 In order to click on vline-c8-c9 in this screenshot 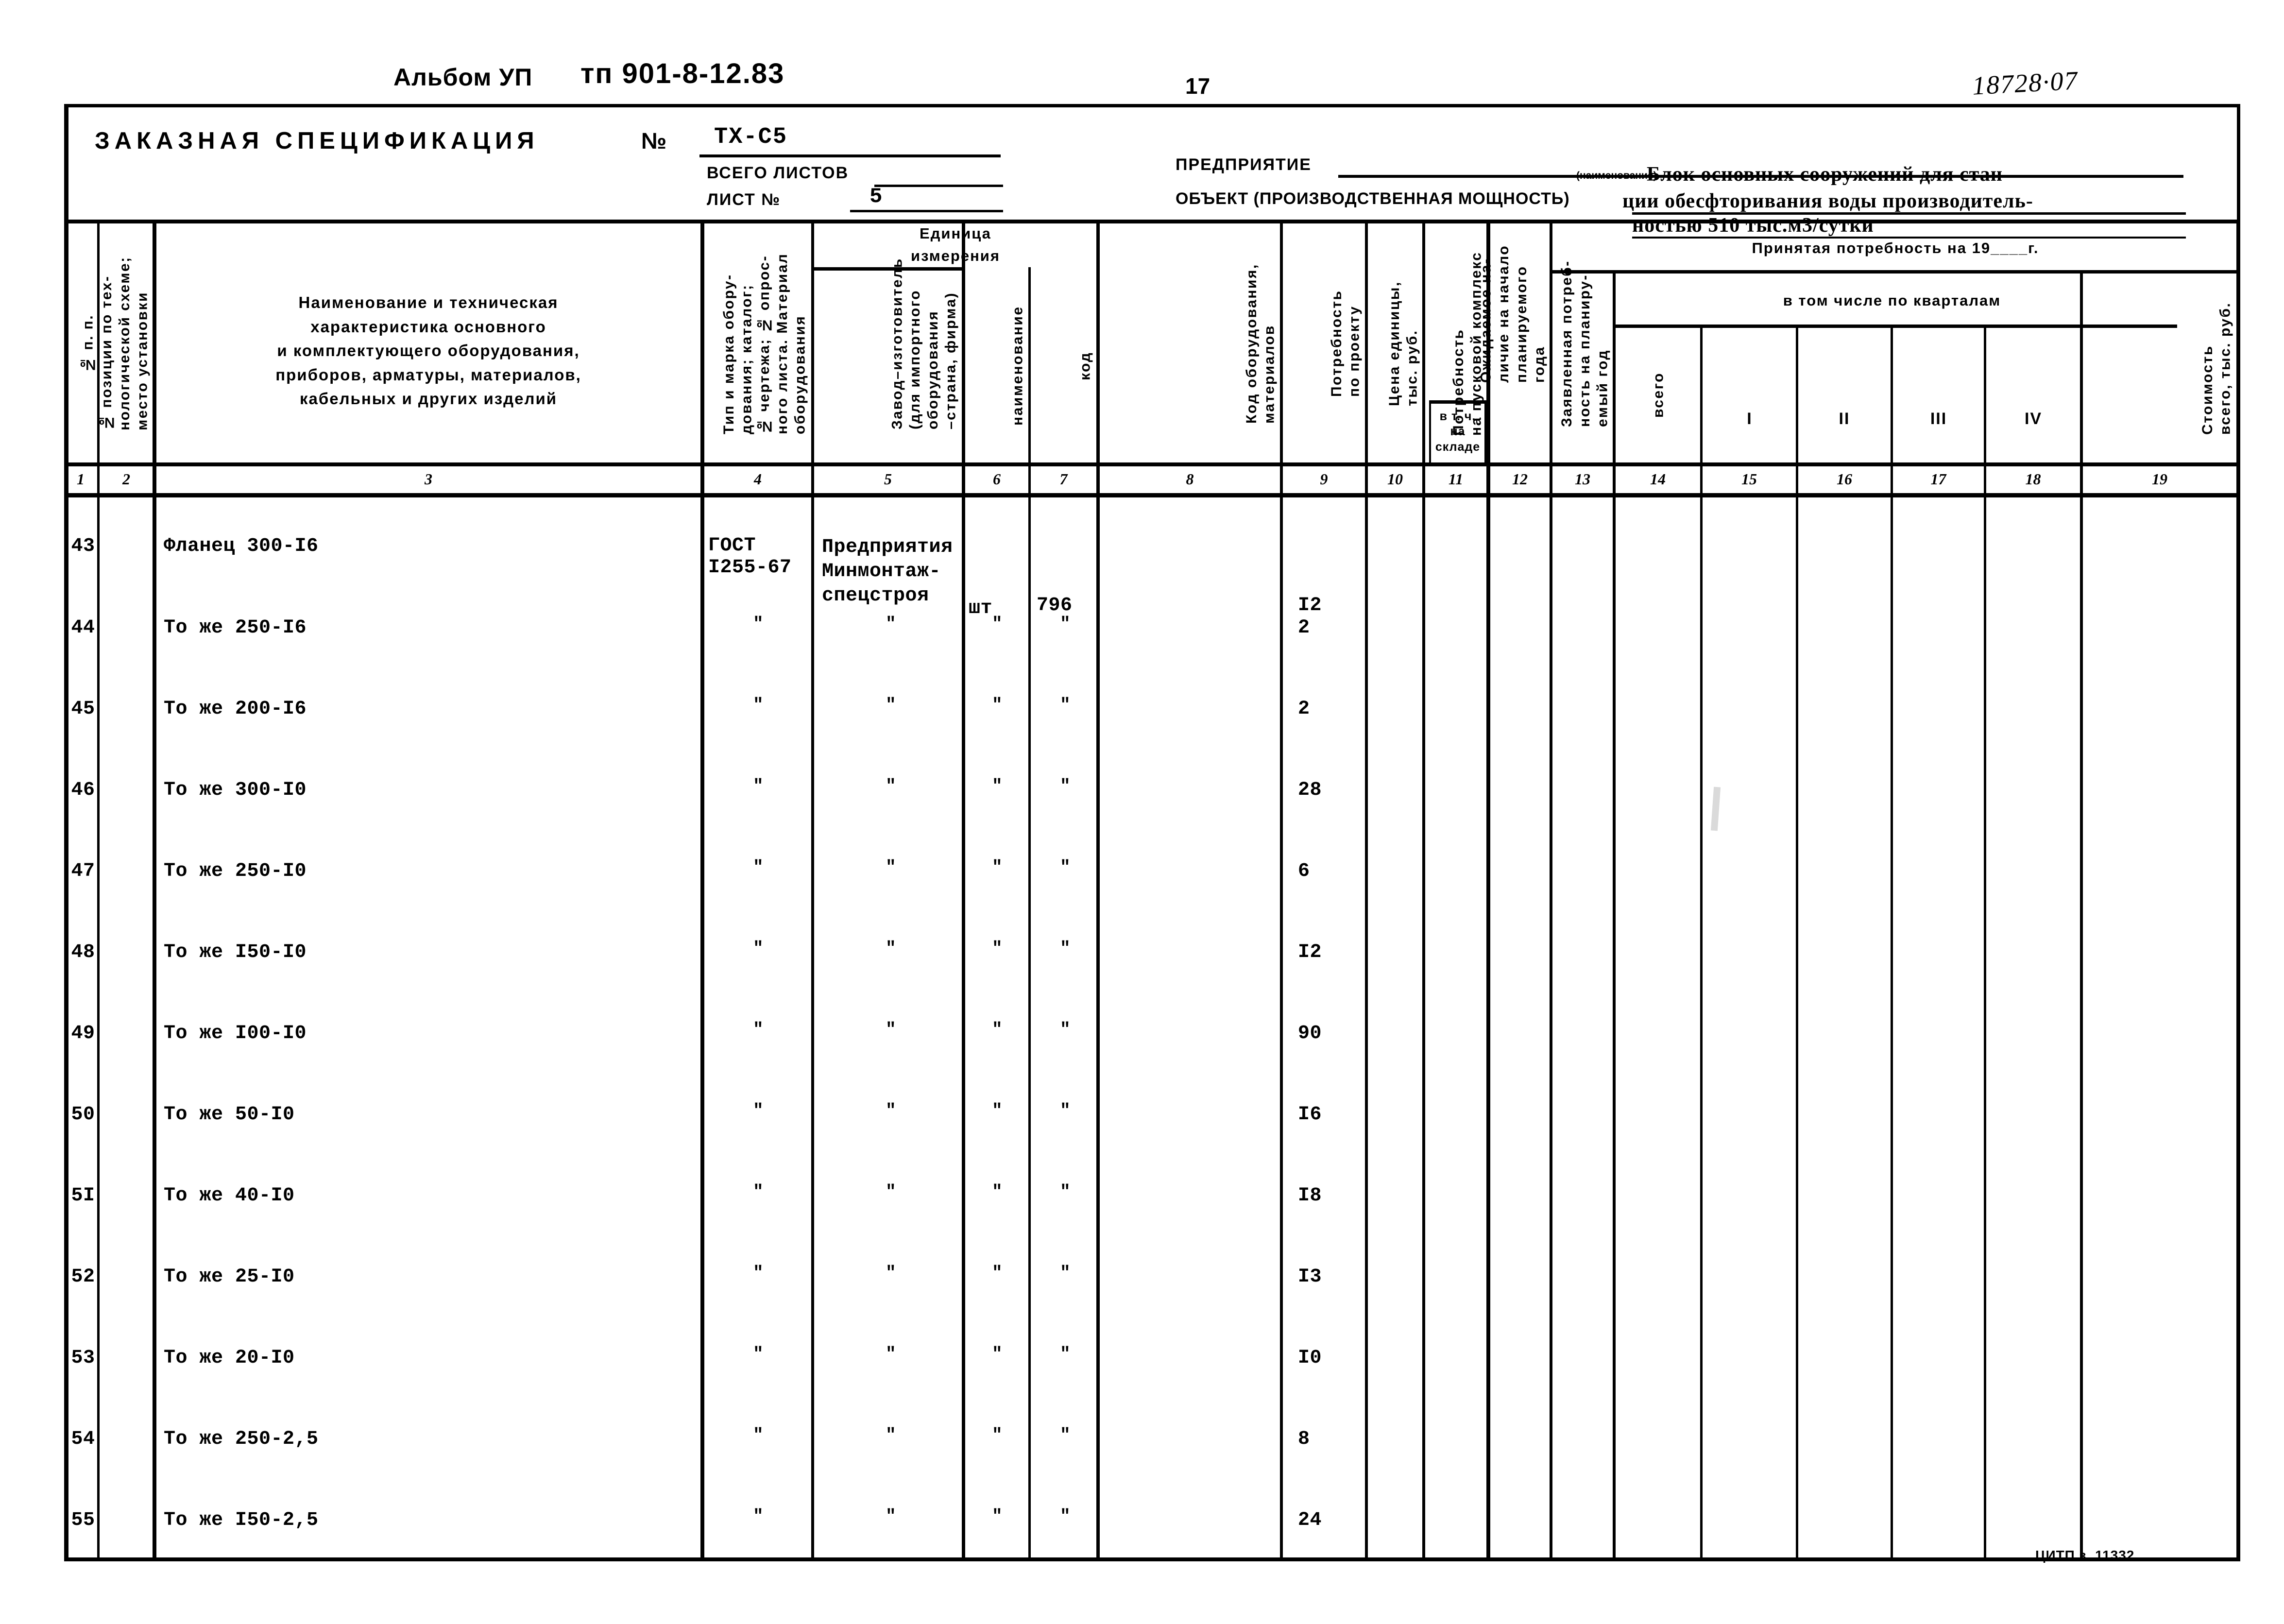, I will do `click(1281, 890)`.